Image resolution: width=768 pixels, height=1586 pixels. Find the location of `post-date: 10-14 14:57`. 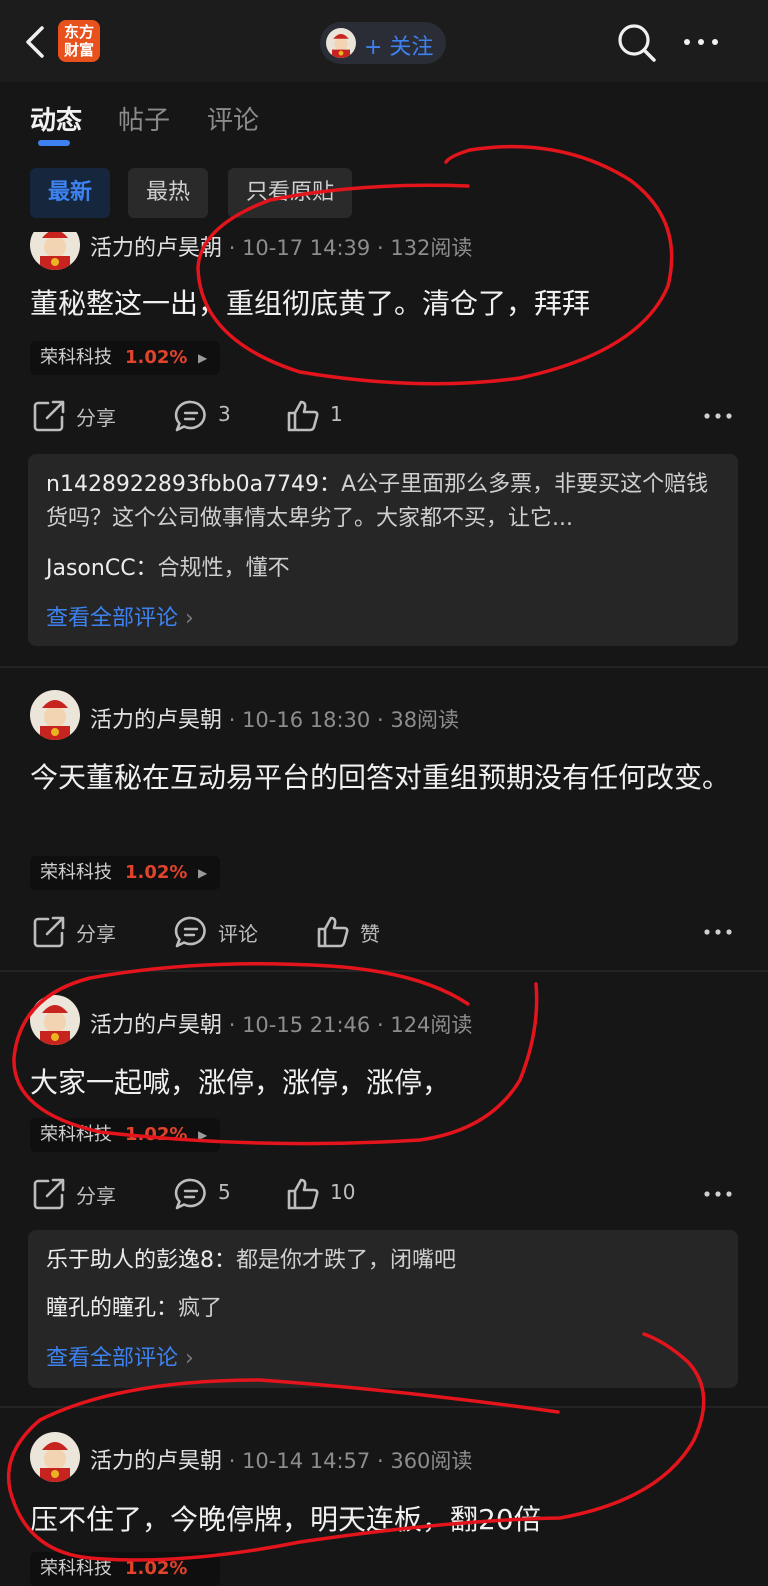

post-date: 10-14 14:57 is located at coordinates (306, 1461).